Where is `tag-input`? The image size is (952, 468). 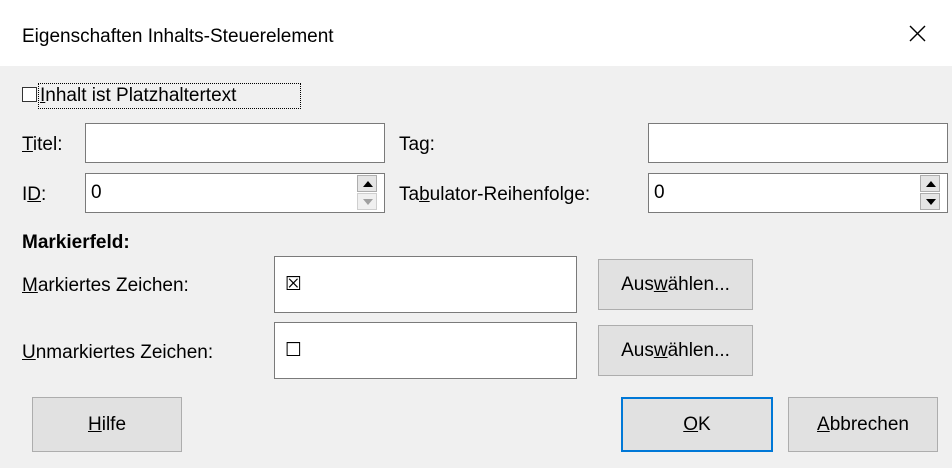 tag-input is located at coordinates (798, 143).